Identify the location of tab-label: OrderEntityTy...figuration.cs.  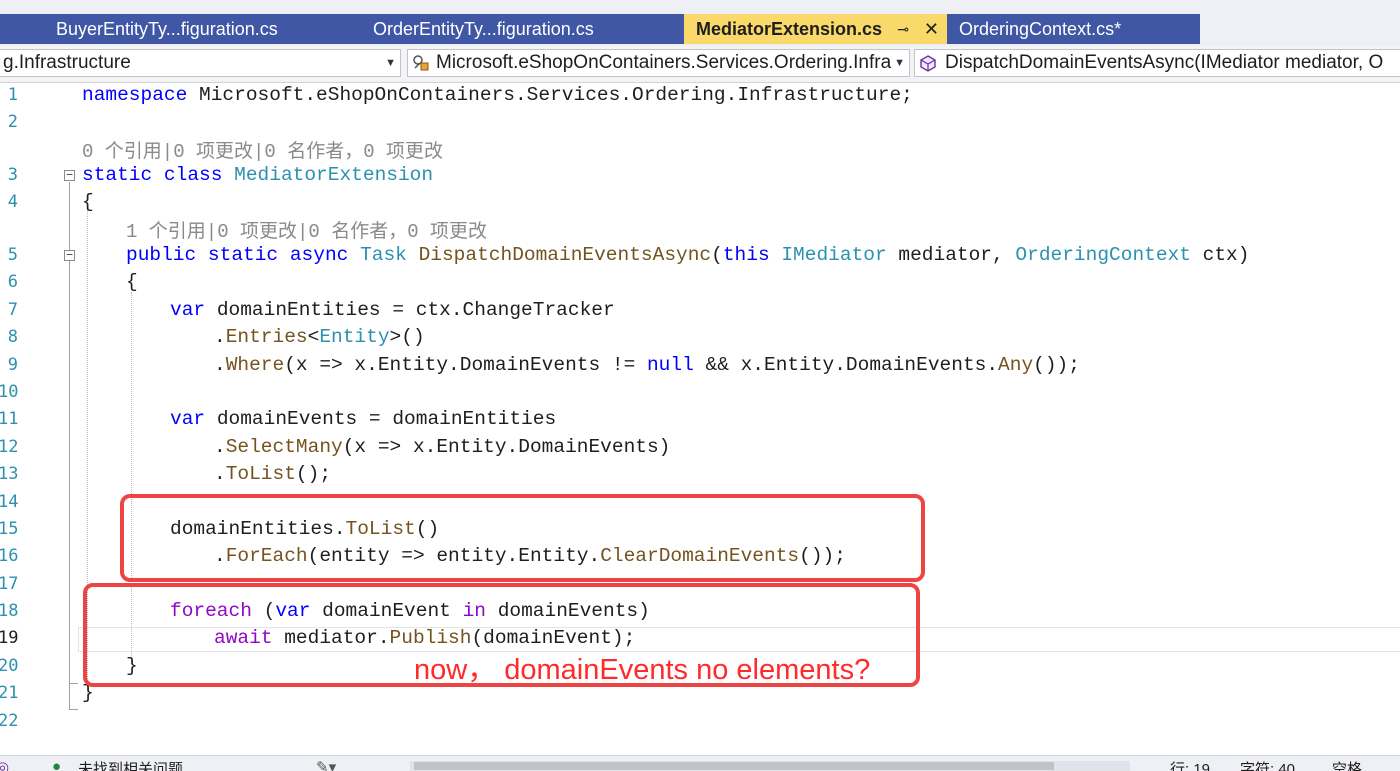
(483, 29).